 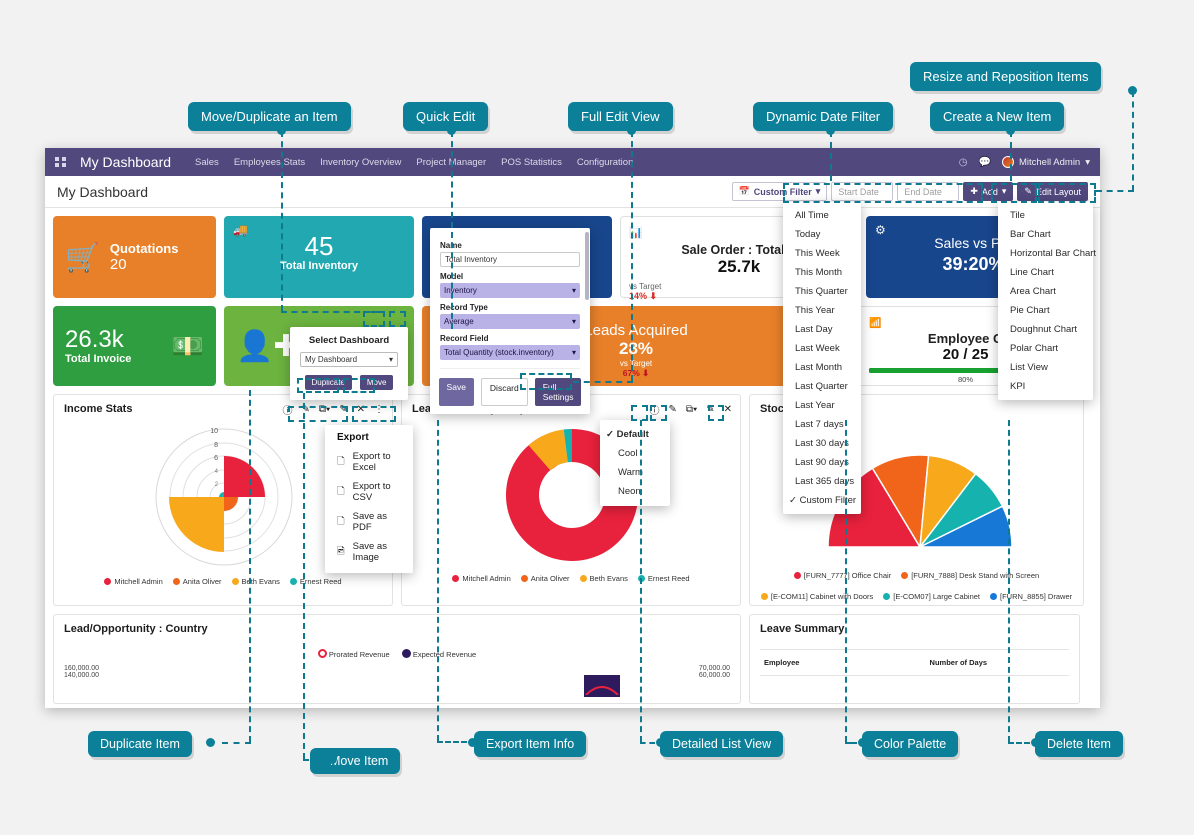 I want to click on palette-option: Neon, so click(x=635, y=491).